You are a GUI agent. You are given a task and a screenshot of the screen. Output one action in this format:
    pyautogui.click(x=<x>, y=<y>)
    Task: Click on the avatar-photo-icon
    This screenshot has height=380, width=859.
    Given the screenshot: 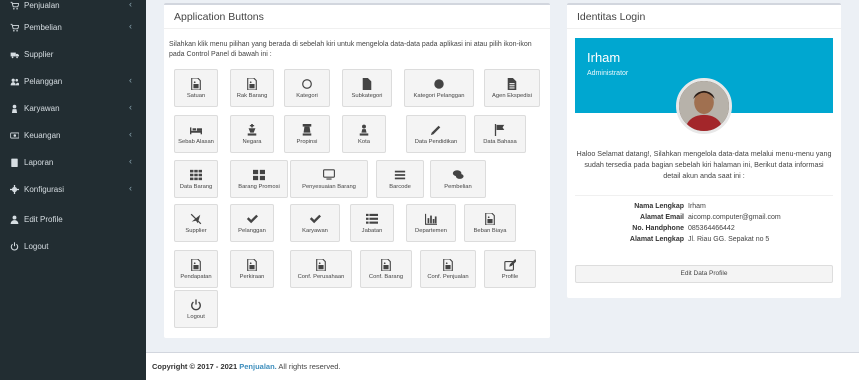 What is the action you would take?
    pyautogui.click(x=704, y=106)
    